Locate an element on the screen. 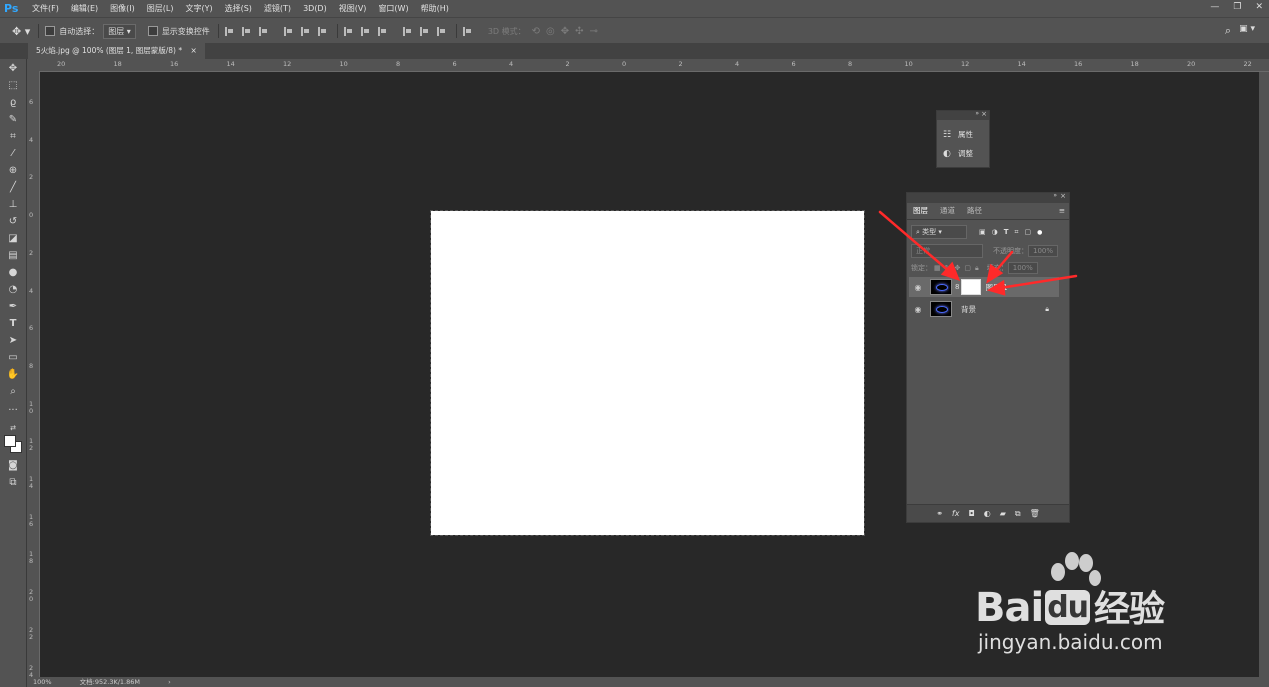 The height and width of the screenshot is (687, 1269). baidu-watermark: Bai du 经验 jingyan.baidu.com is located at coordinates (1095, 603).